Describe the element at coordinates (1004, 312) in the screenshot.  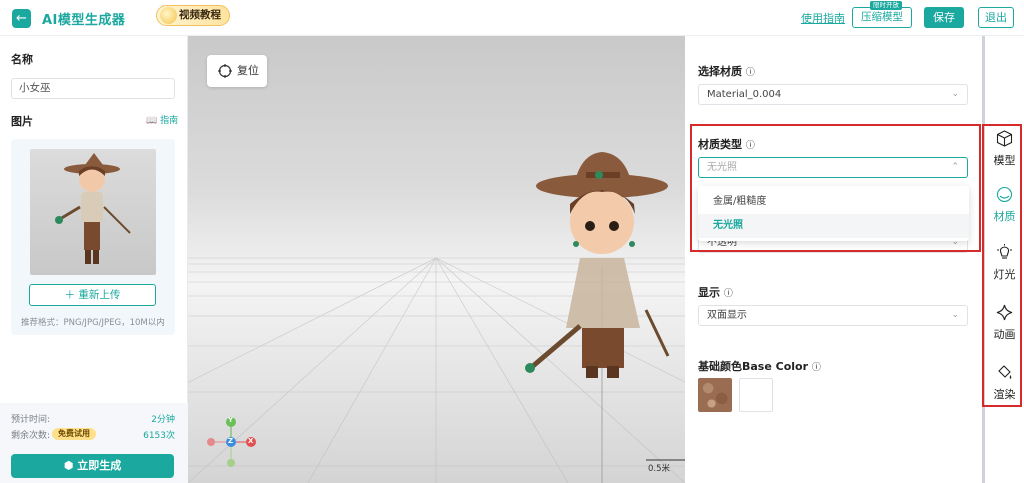
I see `sparkle-icon` at that location.